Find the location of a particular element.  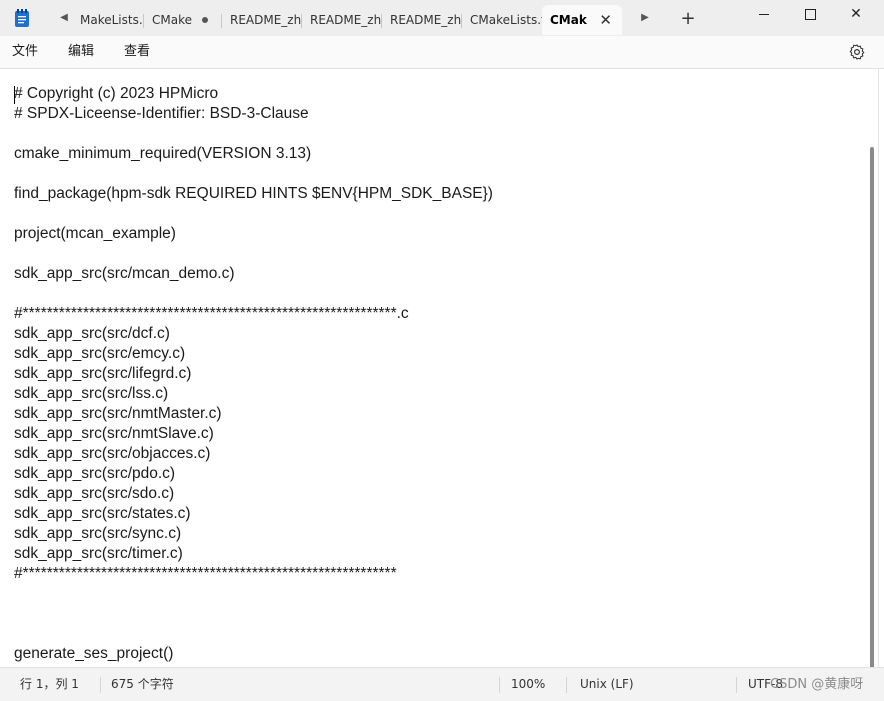

minimize-button is located at coordinates (764, 15).